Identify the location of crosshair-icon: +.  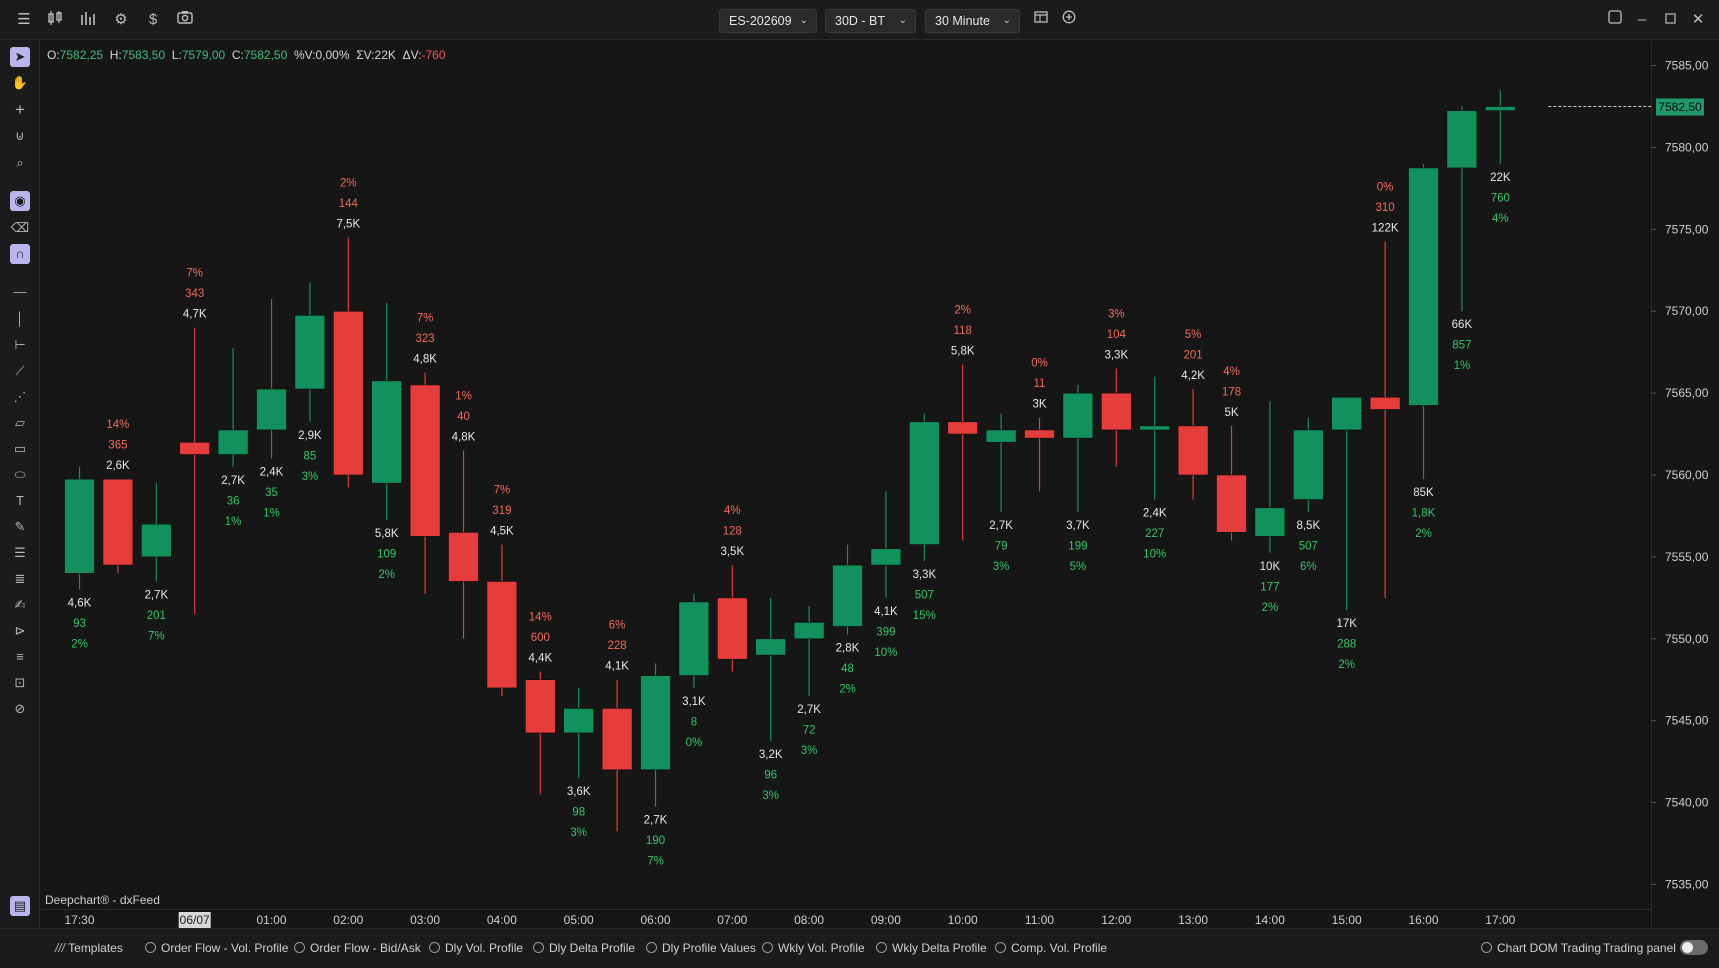
(20, 110).